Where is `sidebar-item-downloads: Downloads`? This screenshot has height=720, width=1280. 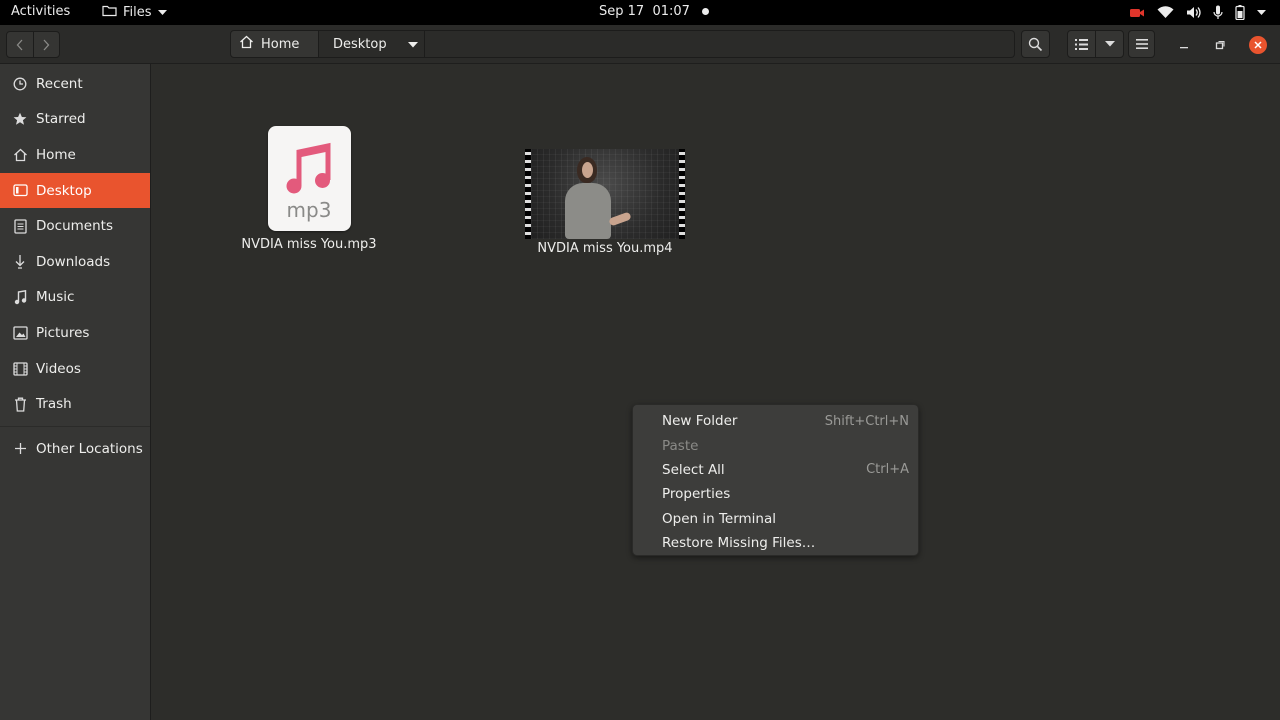 sidebar-item-downloads: Downloads is located at coordinates (75, 262).